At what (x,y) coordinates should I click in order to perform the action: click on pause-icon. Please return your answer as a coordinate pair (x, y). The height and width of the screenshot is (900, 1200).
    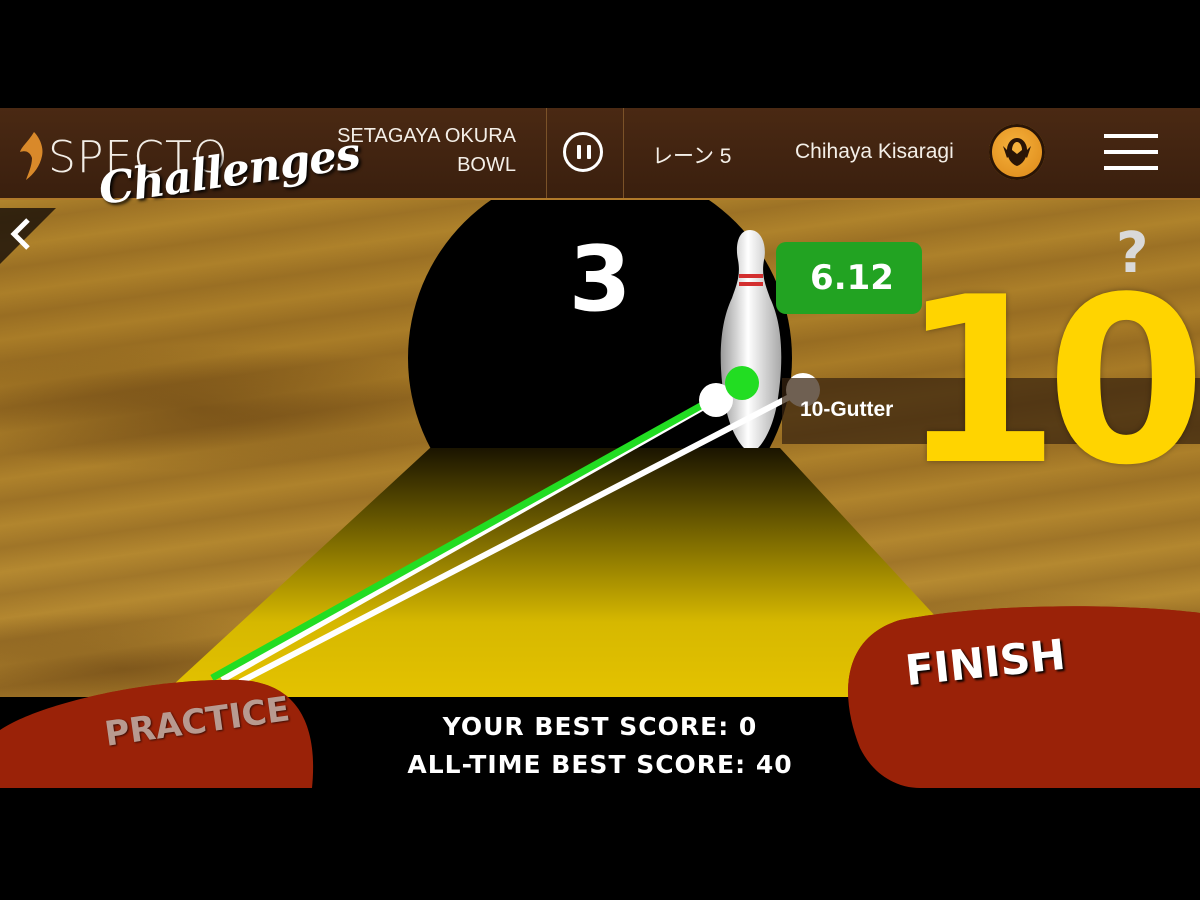
    Looking at the image, I should click on (579, 152).